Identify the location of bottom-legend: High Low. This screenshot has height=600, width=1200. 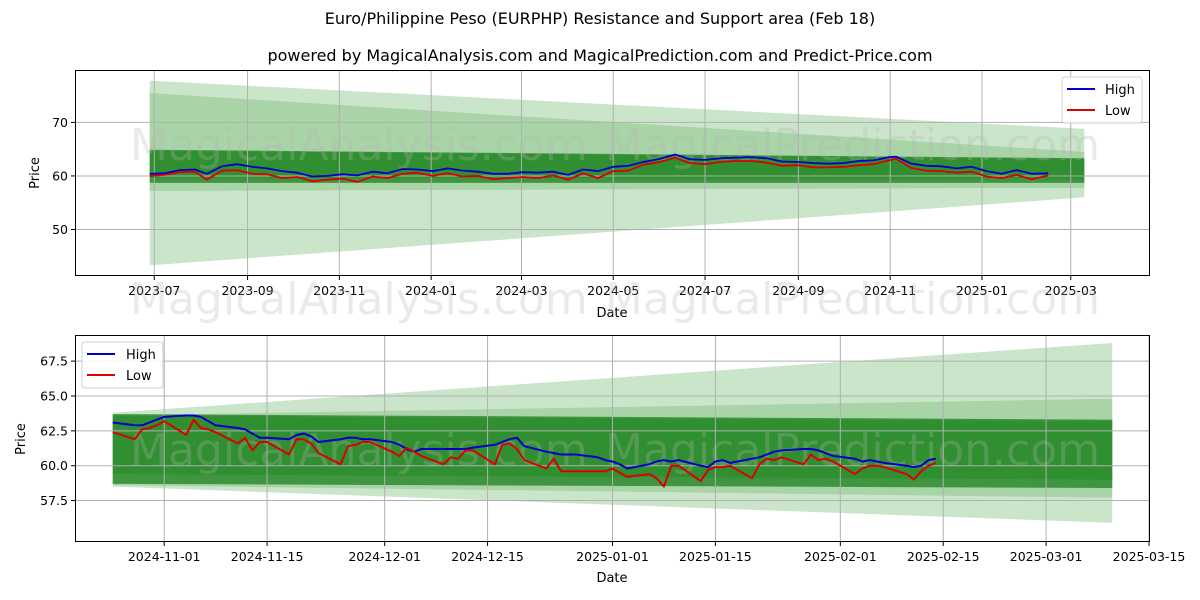
(122, 365).